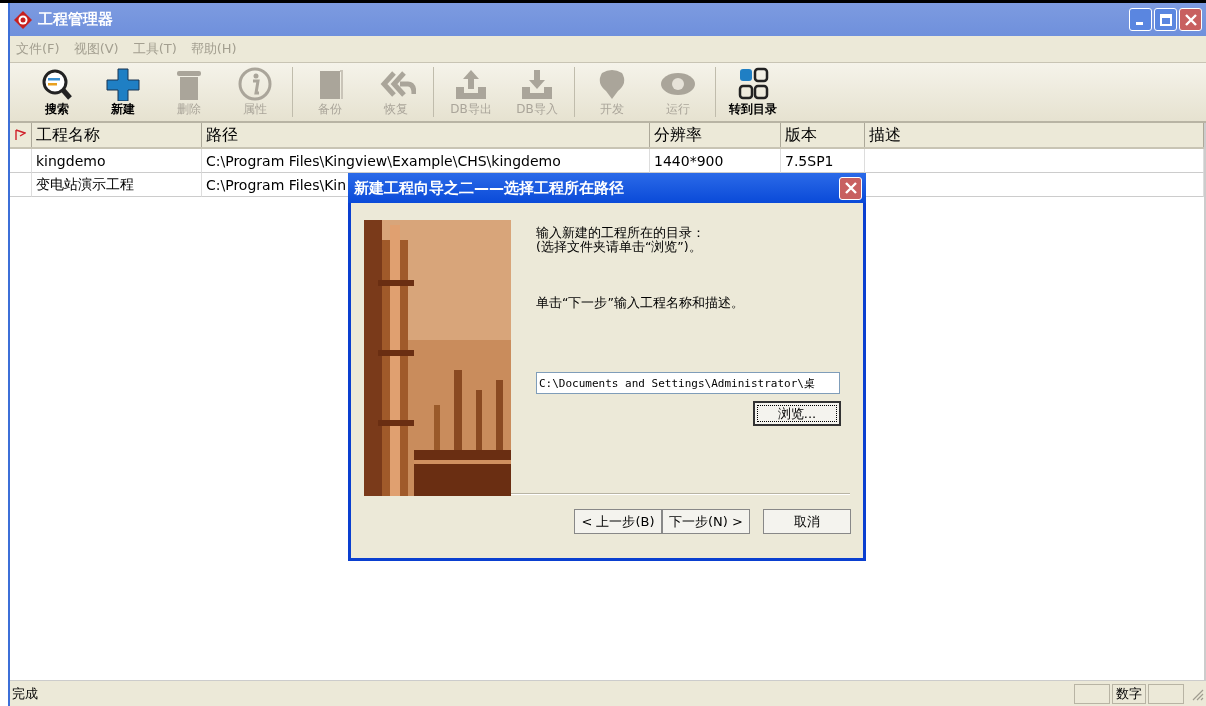 Image resolution: width=1206 pixels, height=706 pixels. I want to click on column-header: 路径, so click(426, 135).